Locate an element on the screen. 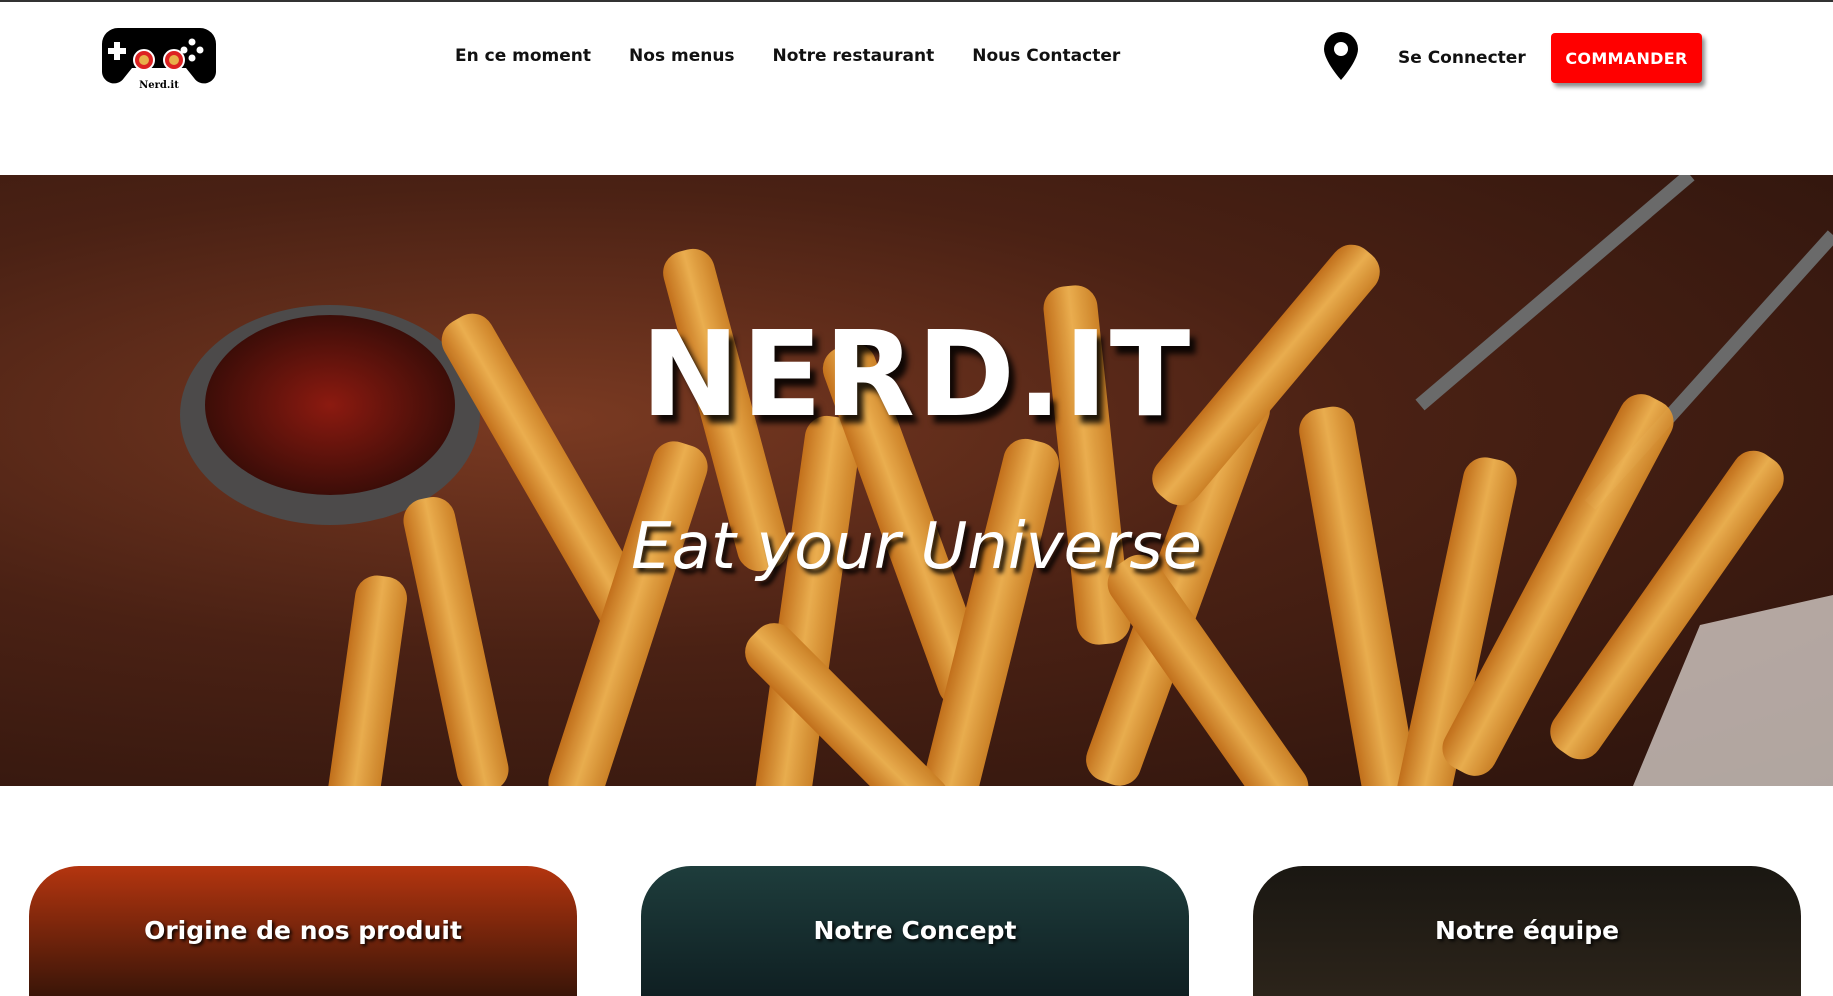 The image size is (1833, 996). card-notre-concept: Notre Concept is located at coordinates (915, 931).